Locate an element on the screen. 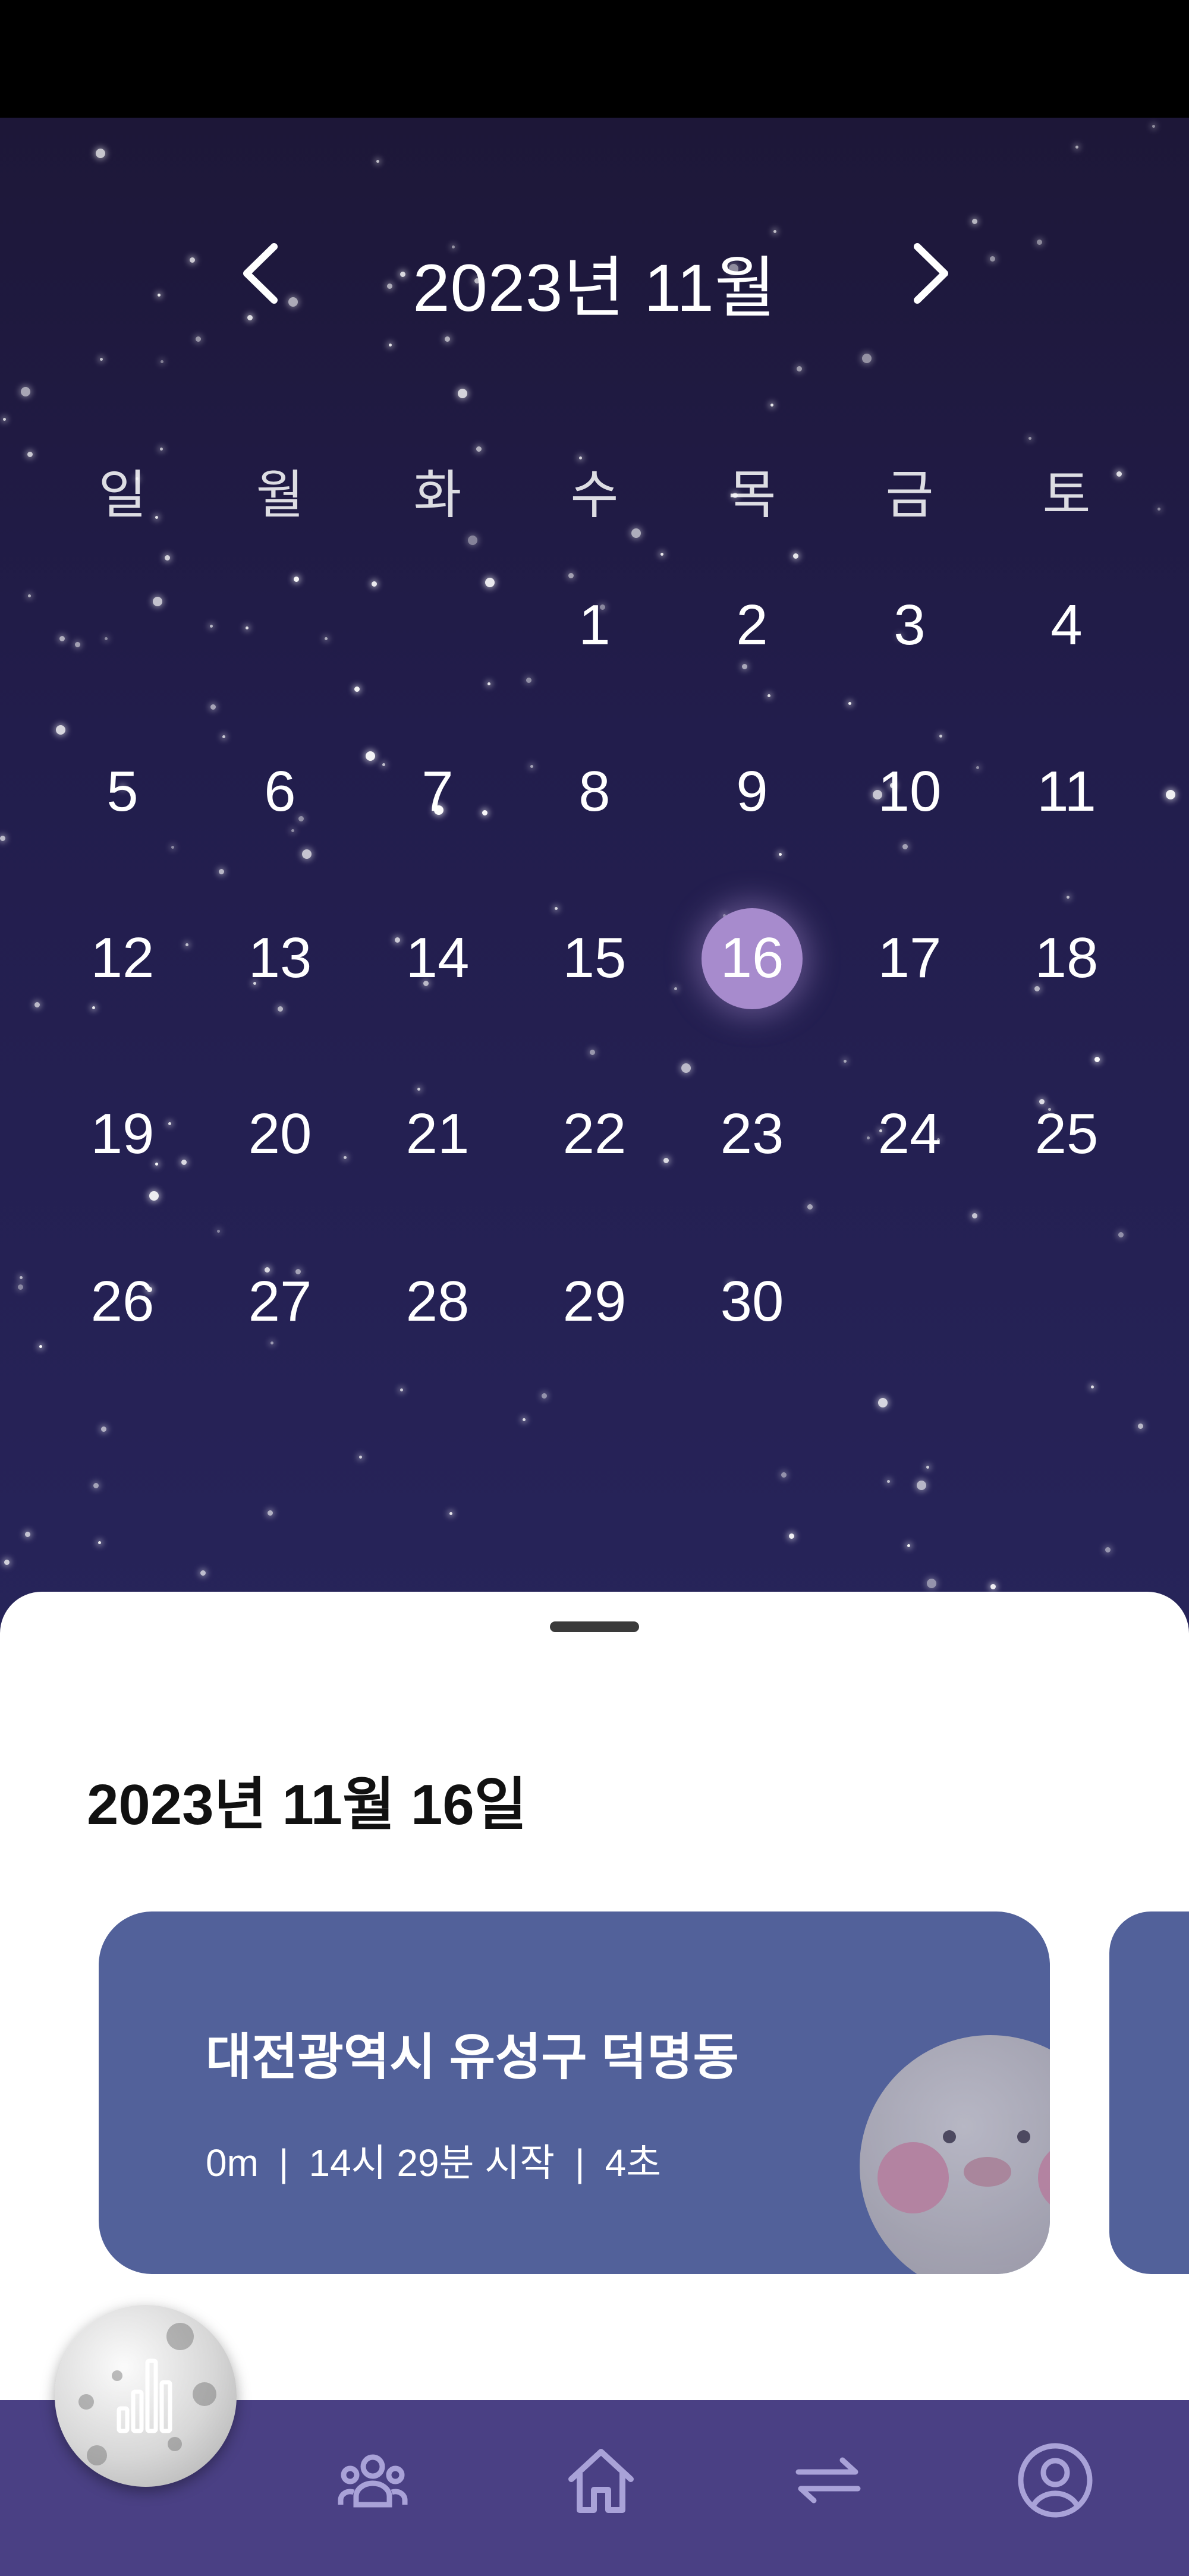 Image resolution: width=1189 pixels, height=2576 pixels. month-header: 2023년 11월 is located at coordinates (594, 269).